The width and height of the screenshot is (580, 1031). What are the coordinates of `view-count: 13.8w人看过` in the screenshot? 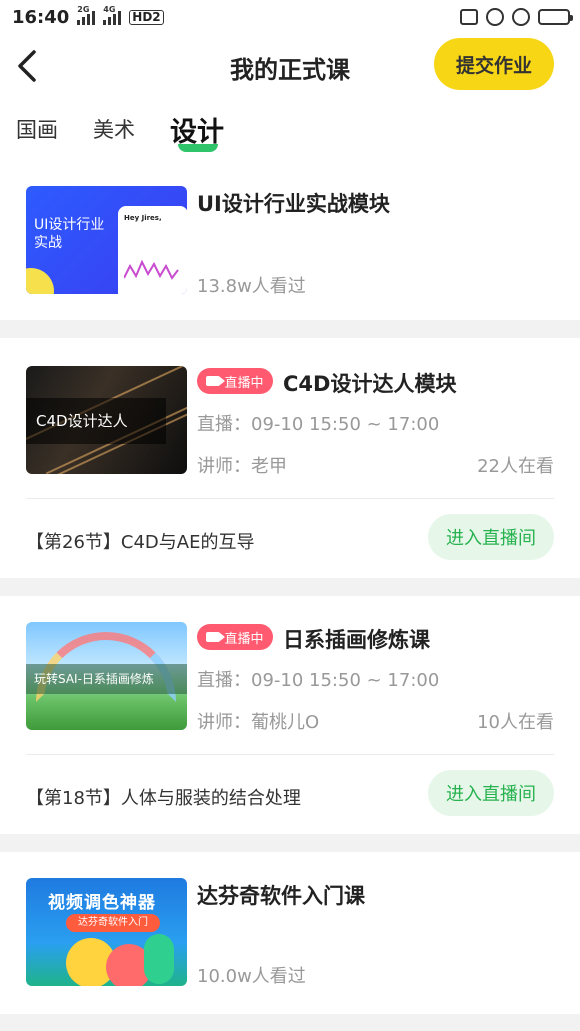 It's located at (251, 286).